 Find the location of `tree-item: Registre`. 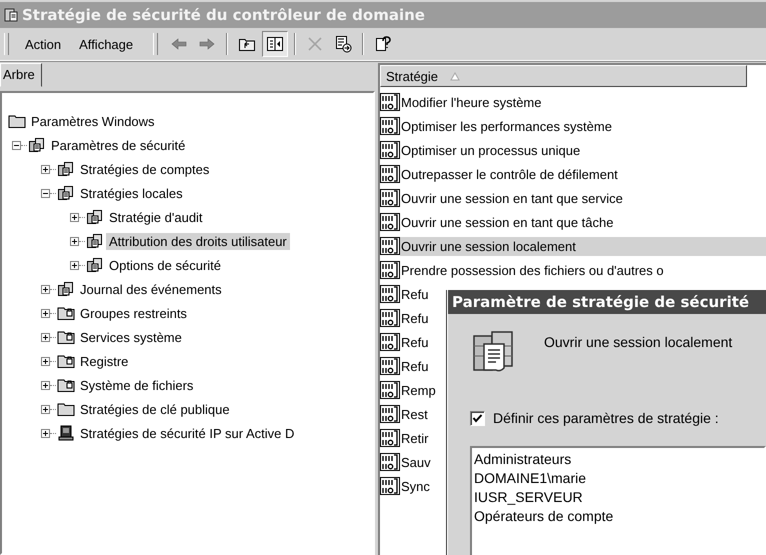

tree-item: Registre is located at coordinates (104, 361).